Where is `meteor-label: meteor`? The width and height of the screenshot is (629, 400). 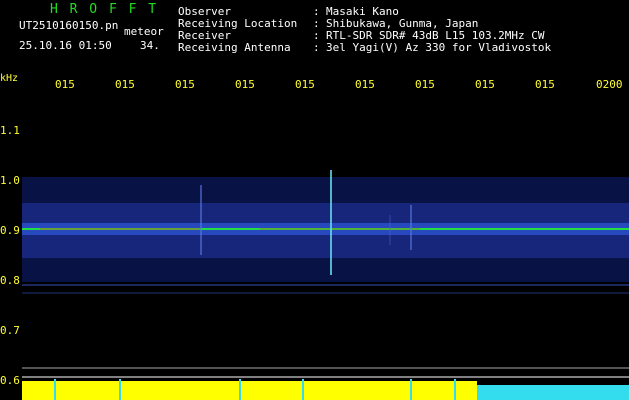 meteor-label: meteor is located at coordinates (144, 31).